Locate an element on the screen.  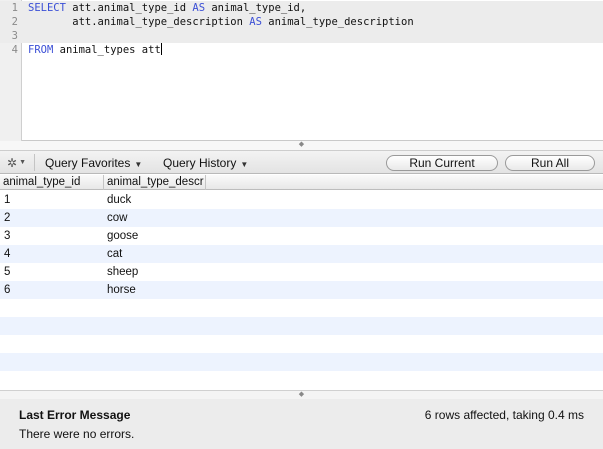
sql-code: FROM animal_types att is located at coordinates (95, 50).